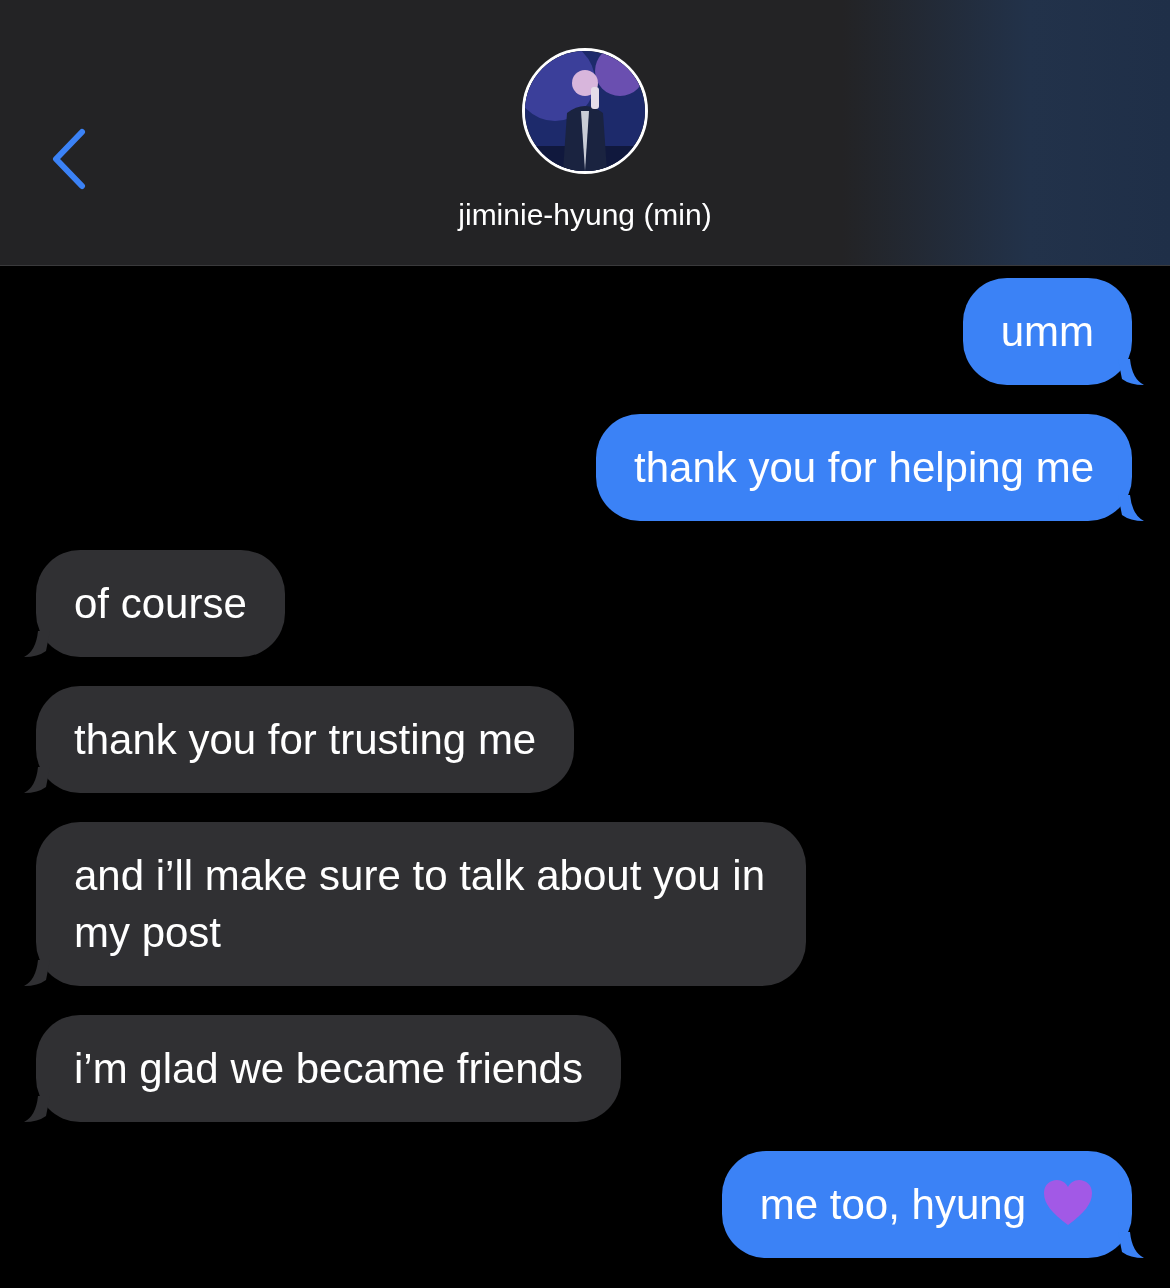 This screenshot has height=1288, width=1170. I want to click on contact-name: jiminie-hyung (min), so click(585, 215).